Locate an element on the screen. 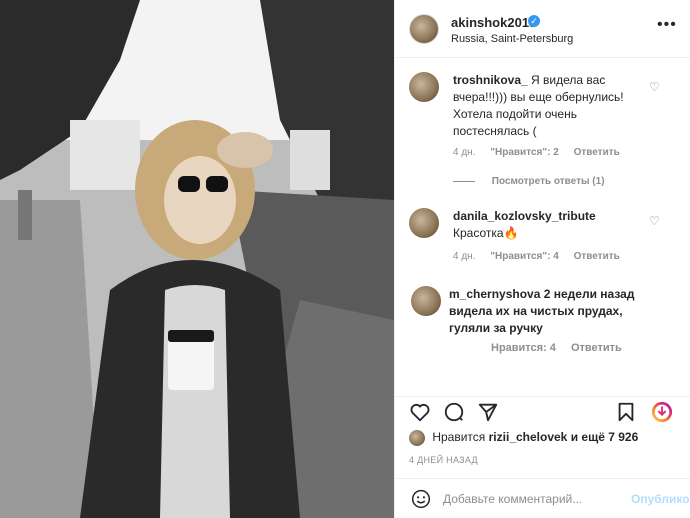 The height and width of the screenshot is (518, 690). share-icon is located at coordinates (488, 412).